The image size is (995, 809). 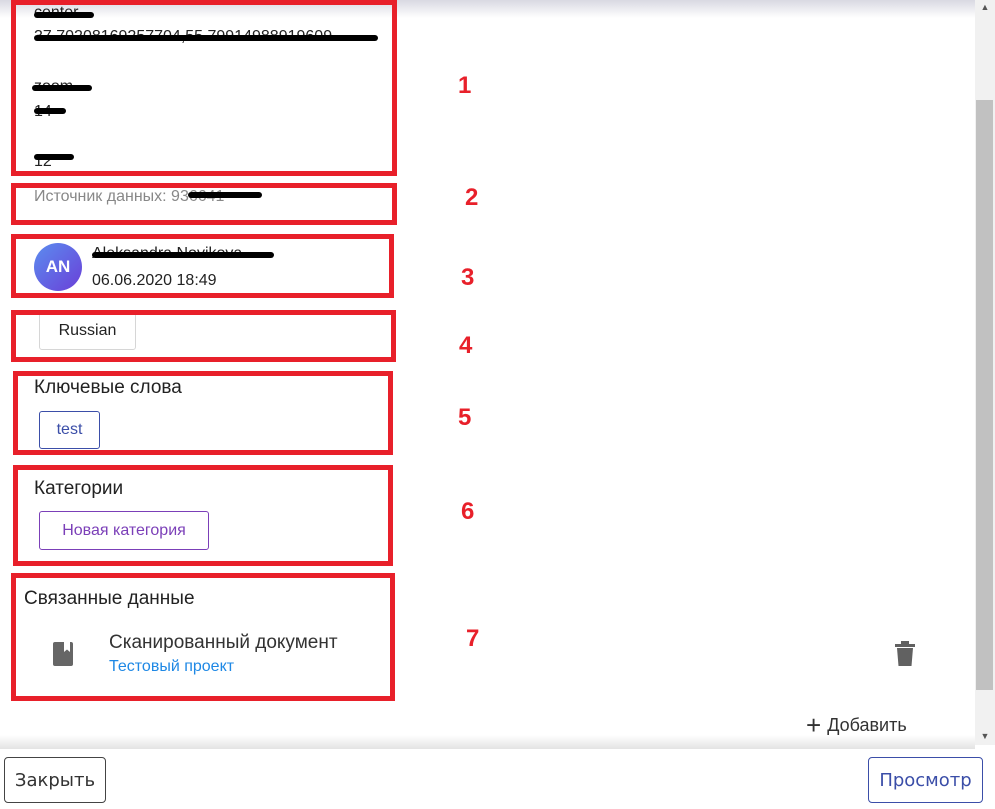 What do you see at coordinates (487, 742) in the screenshot?
I see `bottom-scroll-shadow` at bounding box center [487, 742].